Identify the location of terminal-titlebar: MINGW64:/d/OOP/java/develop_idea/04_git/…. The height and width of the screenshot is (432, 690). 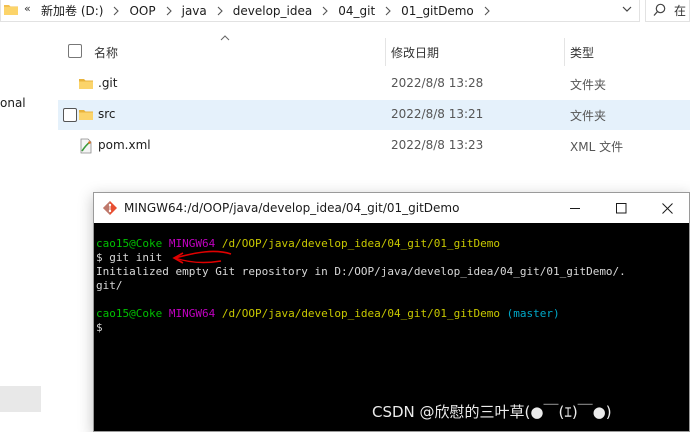
(391, 208).